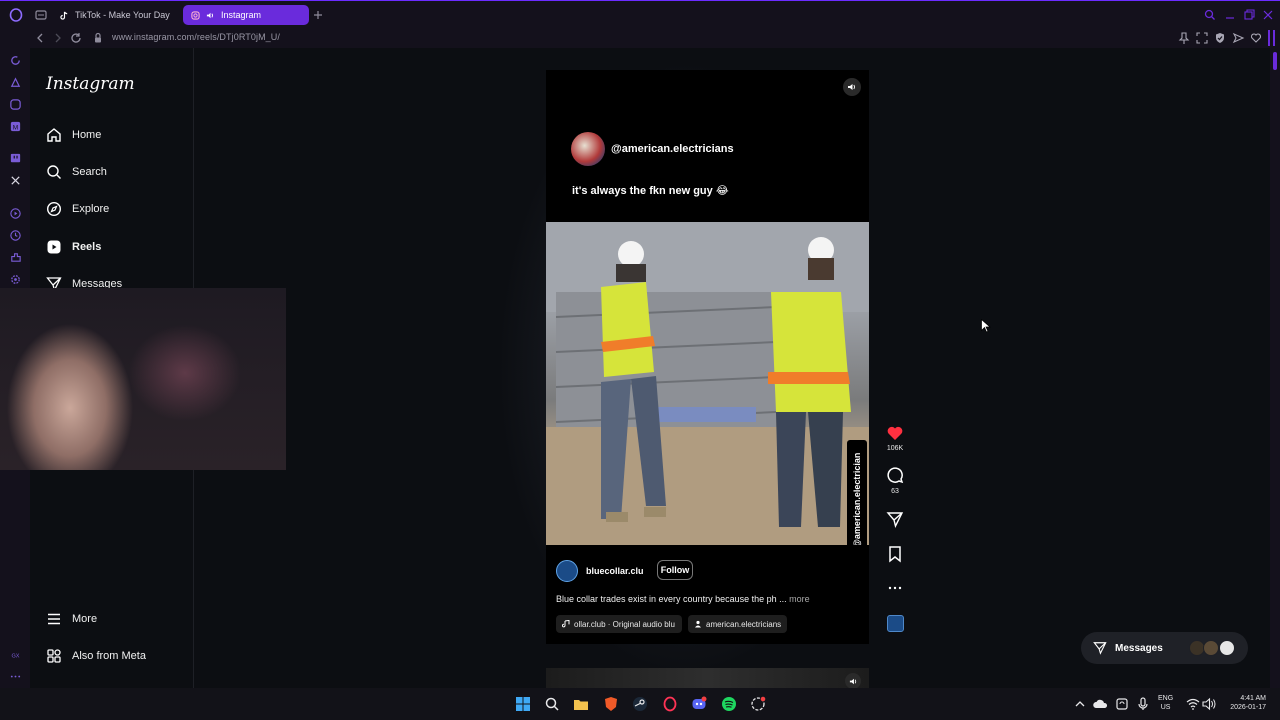 This screenshot has width=1280, height=720. Describe the element at coordinates (76, 38) in the screenshot. I see `reload-icon` at that location.